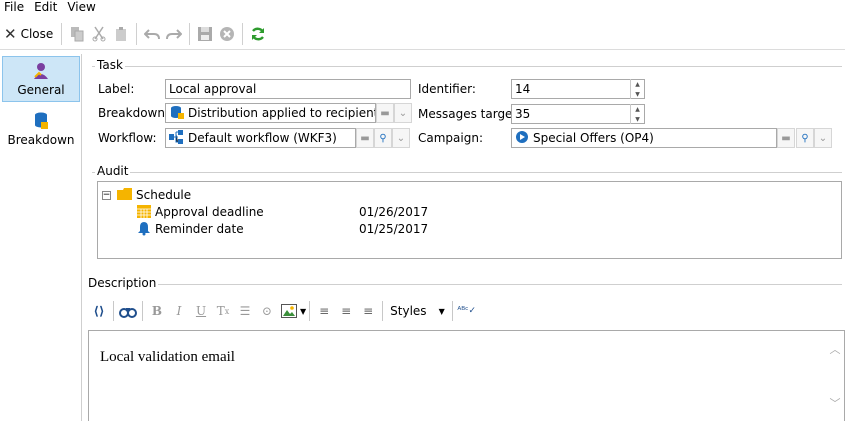  Describe the element at coordinates (637, 84) in the screenshot. I see `spin-up-icon: ▲` at that location.